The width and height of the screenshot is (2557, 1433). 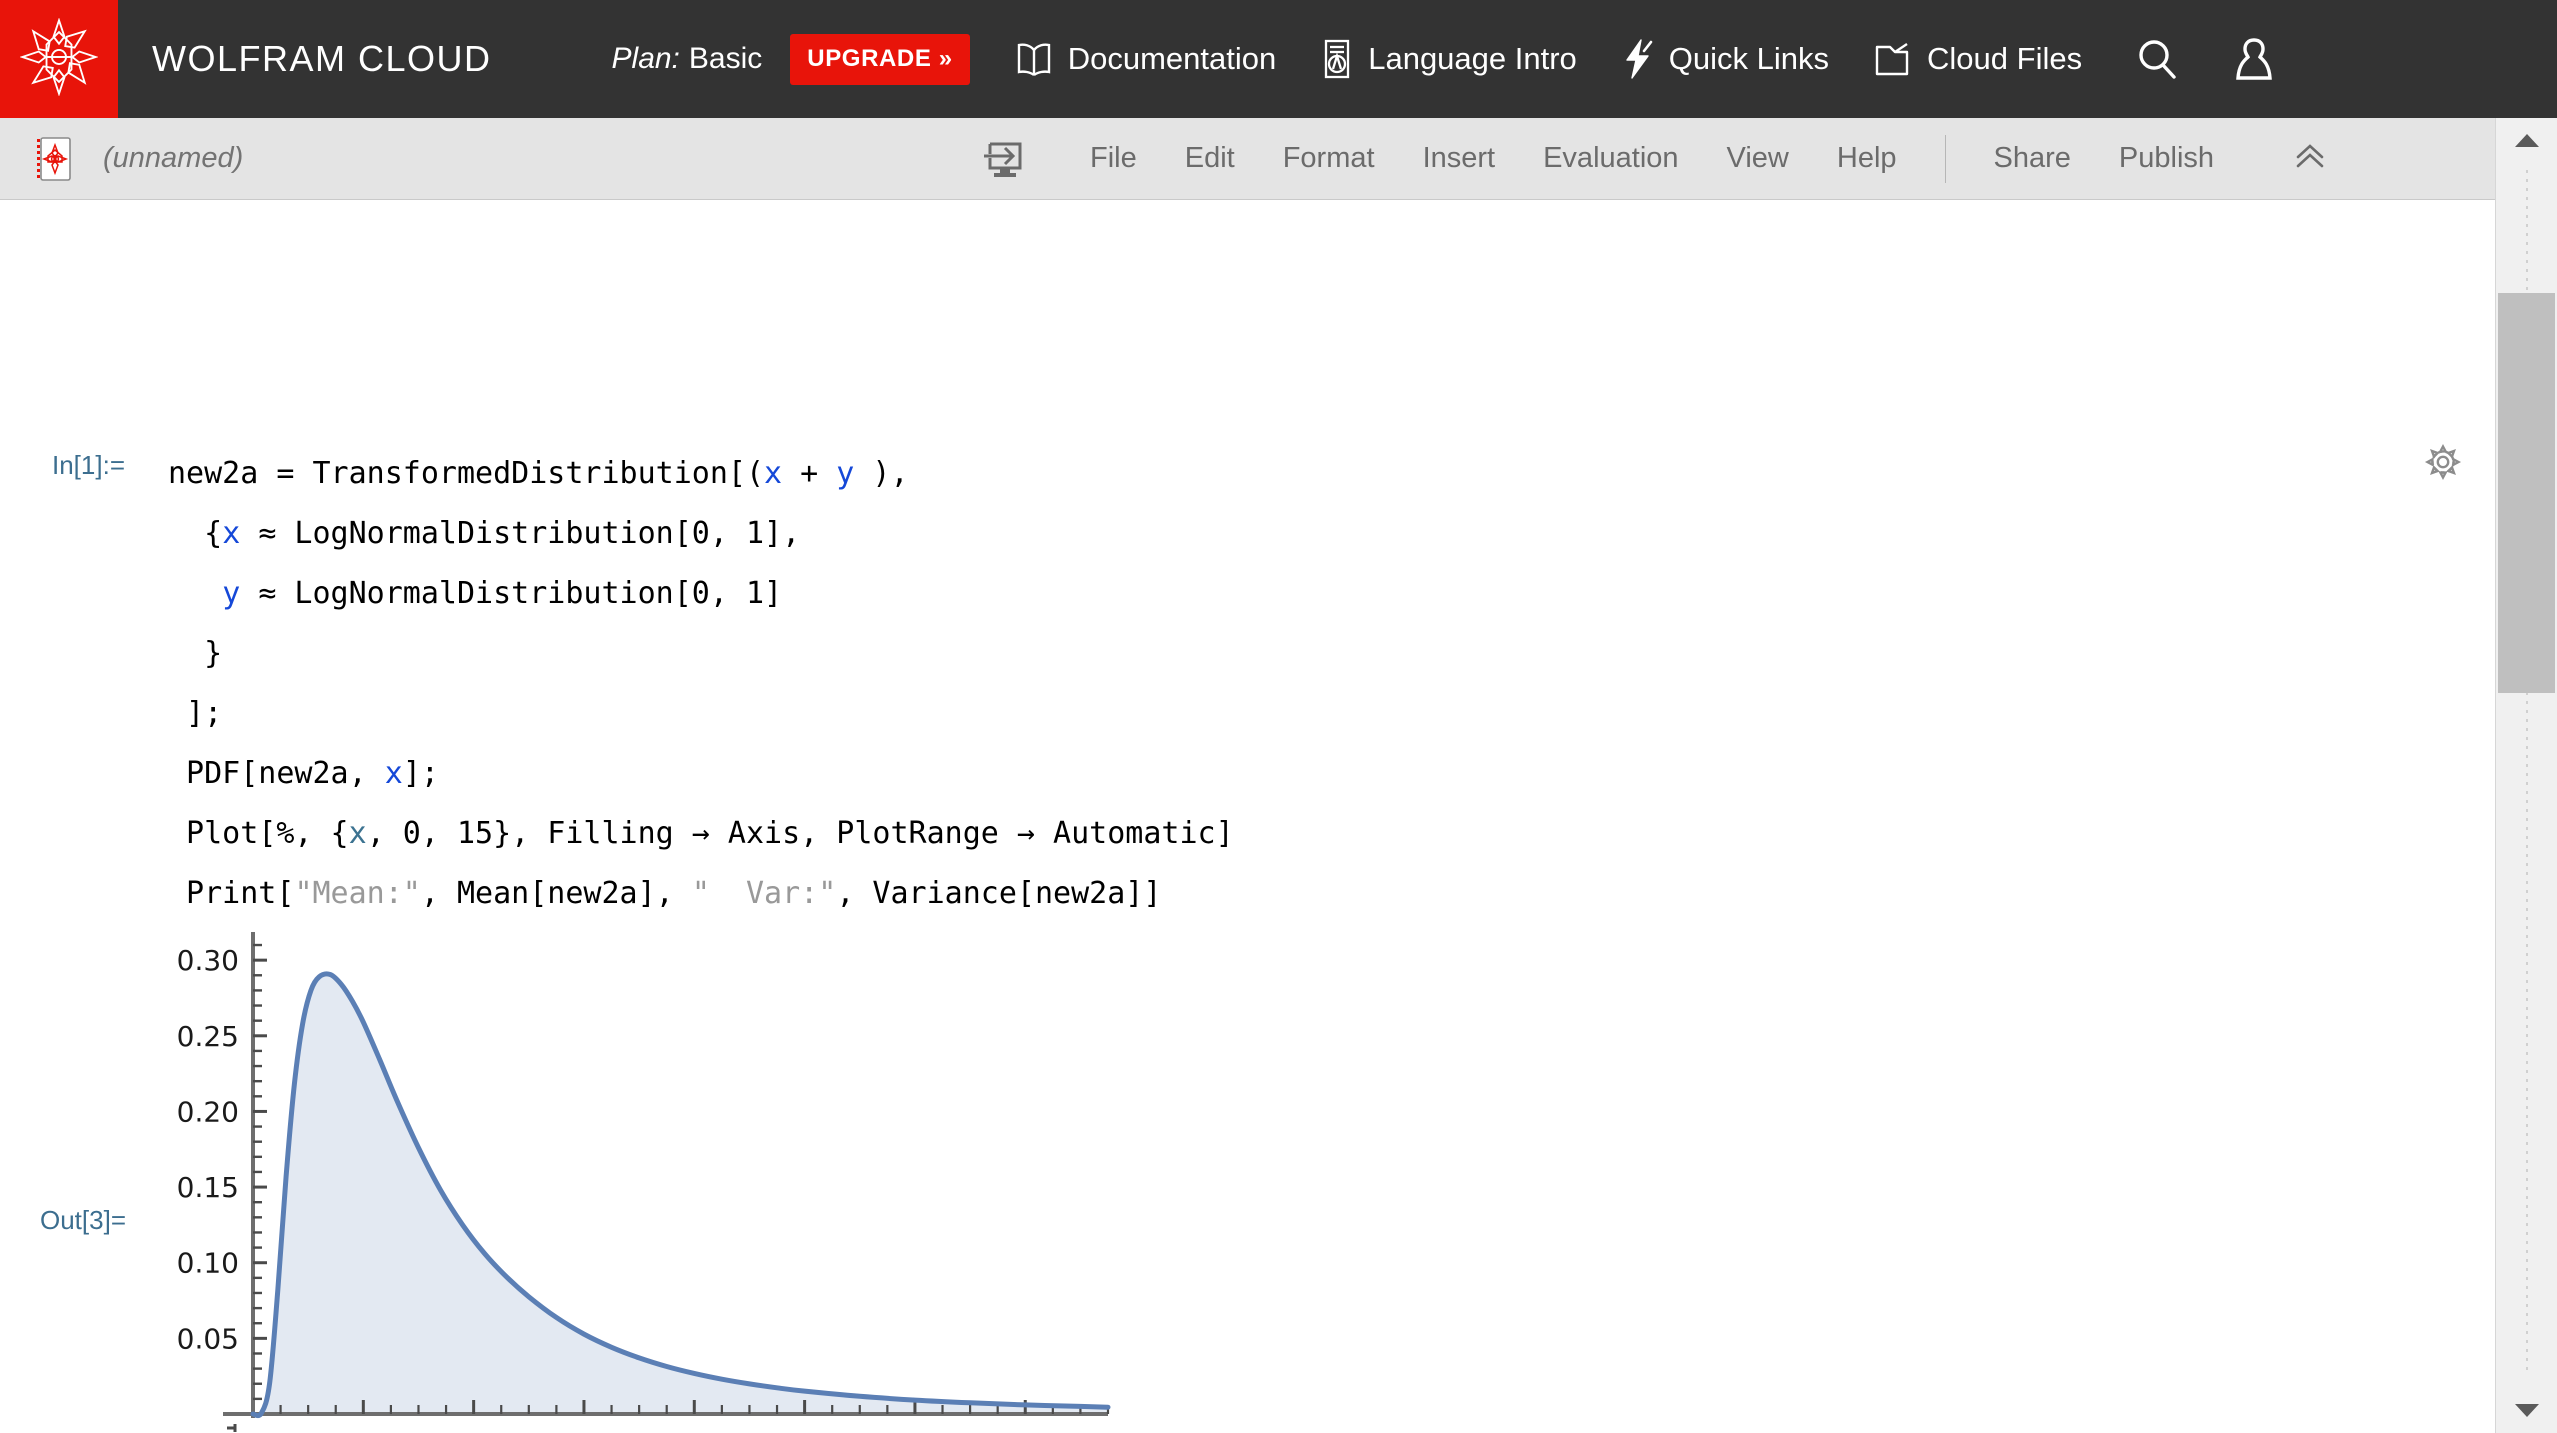 I want to click on menu-evaluation: Evaluation, so click(x=1610, y=158).